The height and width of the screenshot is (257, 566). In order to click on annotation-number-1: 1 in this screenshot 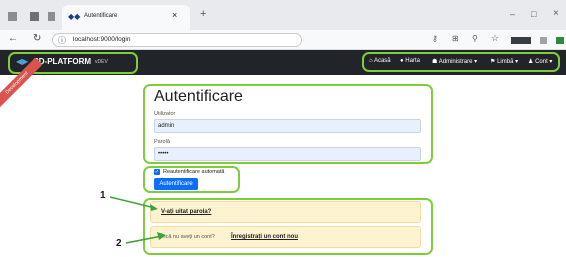, I will do `click(103, 195)`.